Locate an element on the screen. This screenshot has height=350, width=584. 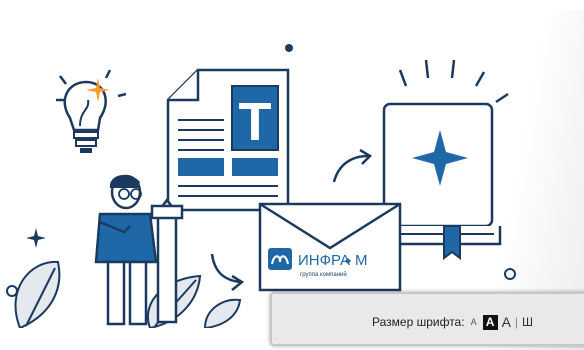
font-size-medium-button: A is located at coordinates (490, 322).